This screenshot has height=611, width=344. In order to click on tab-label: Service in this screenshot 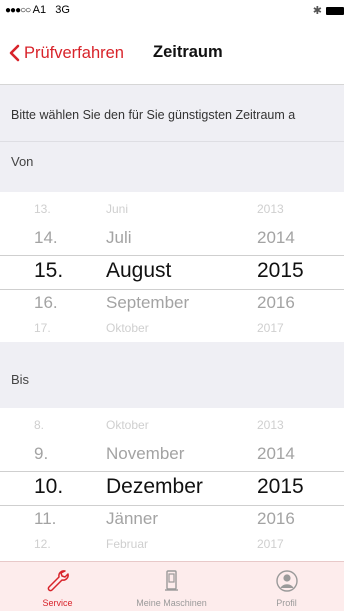, I will do `click(57, 603)`.